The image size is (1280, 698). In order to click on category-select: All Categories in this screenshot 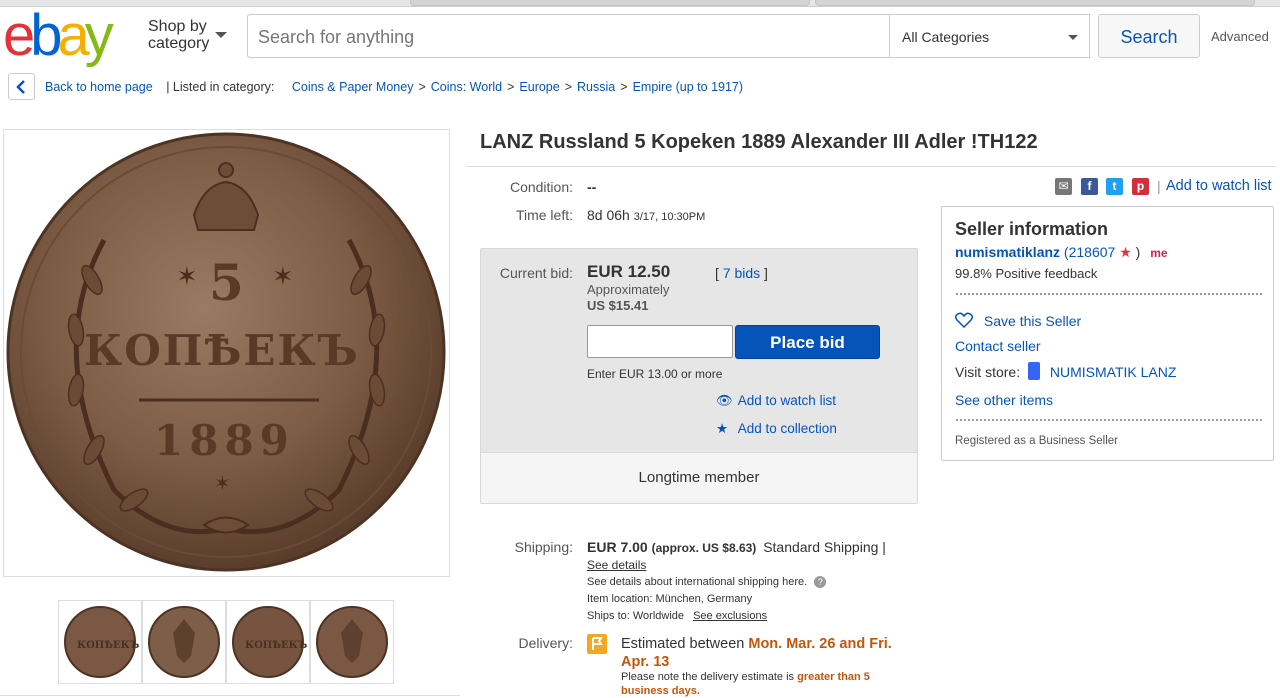, I will do `click(989, 36)`.